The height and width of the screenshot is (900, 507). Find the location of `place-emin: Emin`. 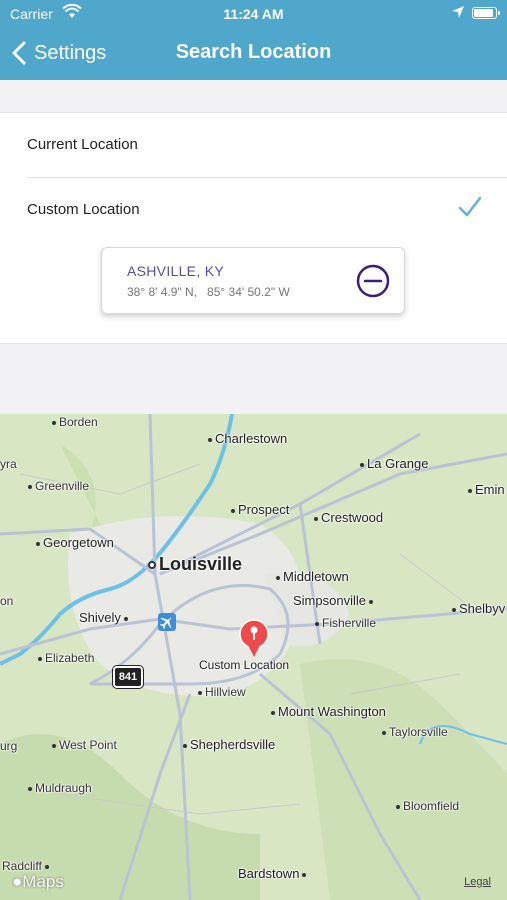

place-emin: Emin is located at coordinates (486, 489).